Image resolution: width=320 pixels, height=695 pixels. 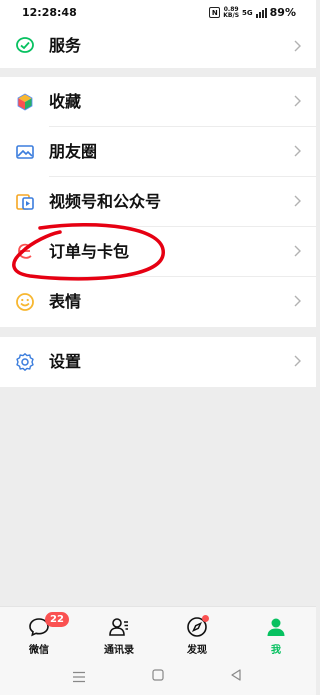 I want to click on home-square-icon, so click(x=158, y=675).